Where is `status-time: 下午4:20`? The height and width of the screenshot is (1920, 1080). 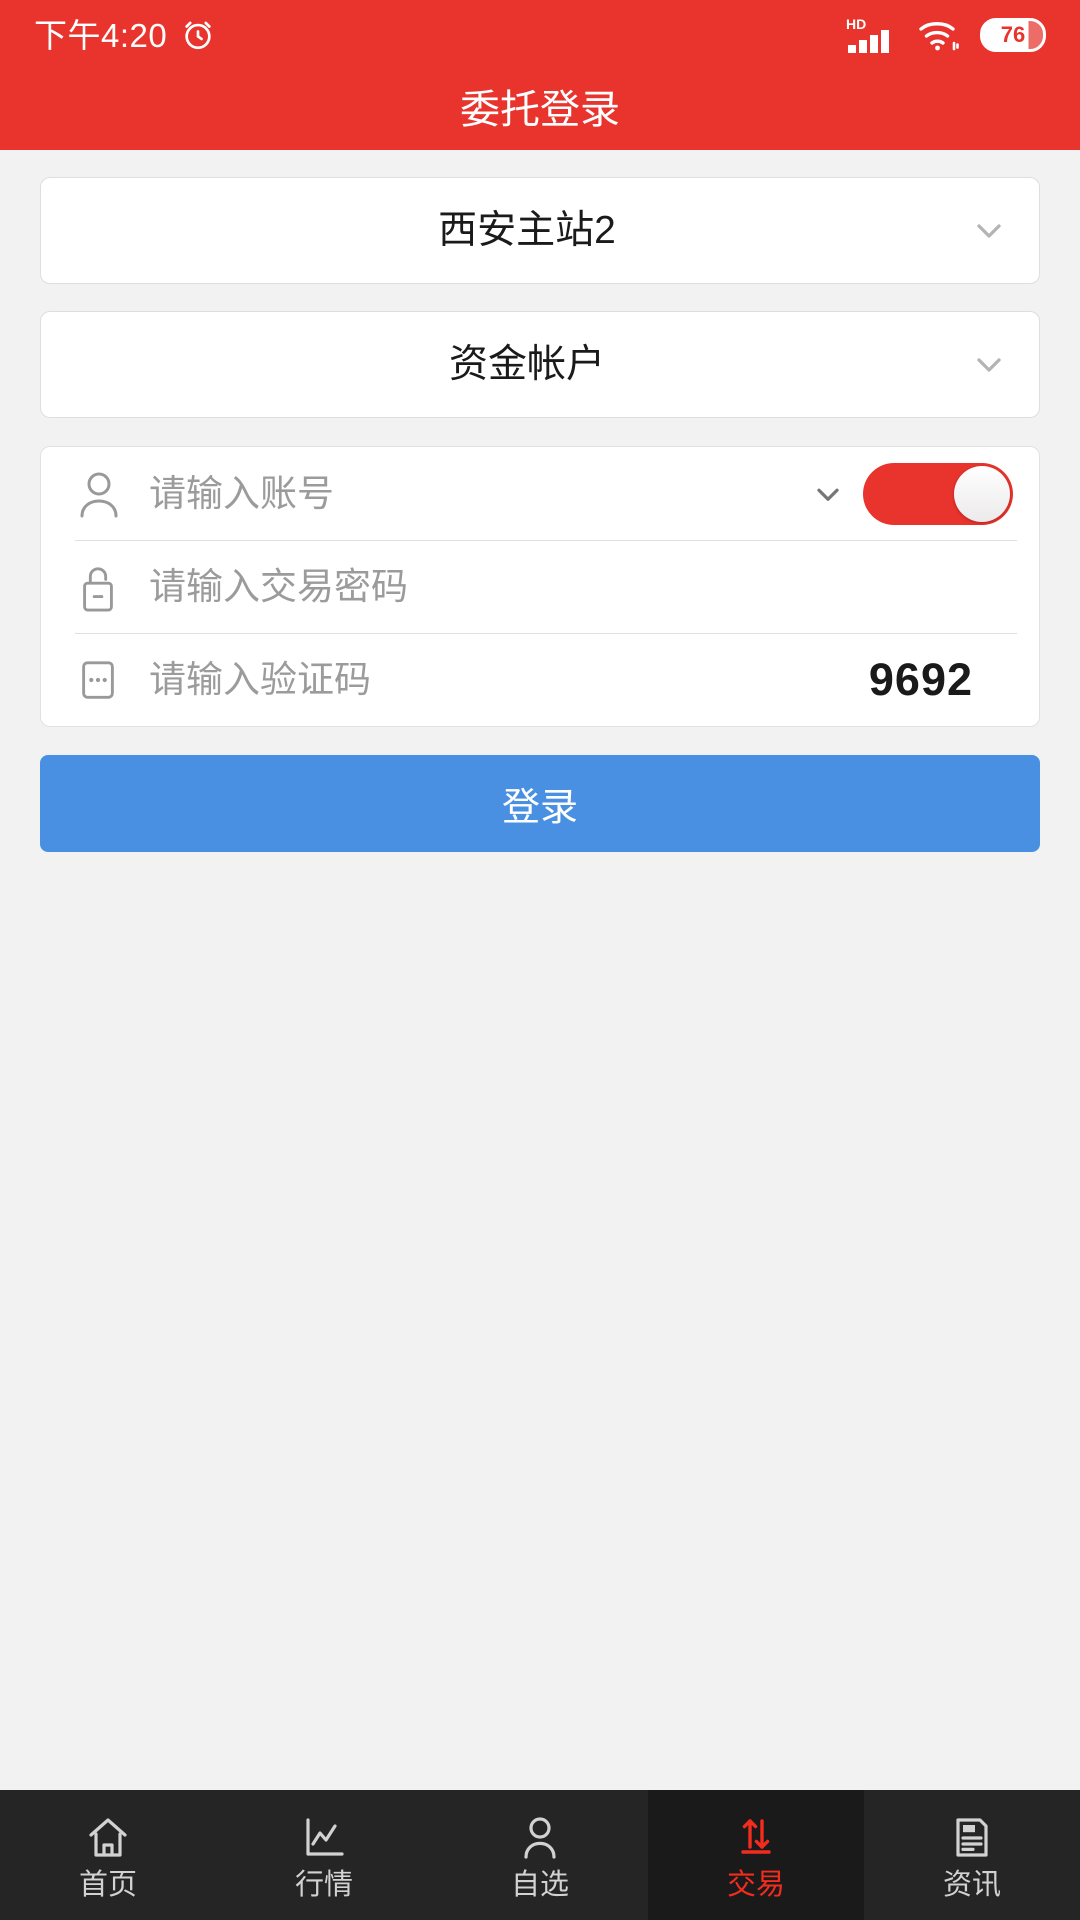
status-time: 下午4:20 is located at coordinates (101, 35).